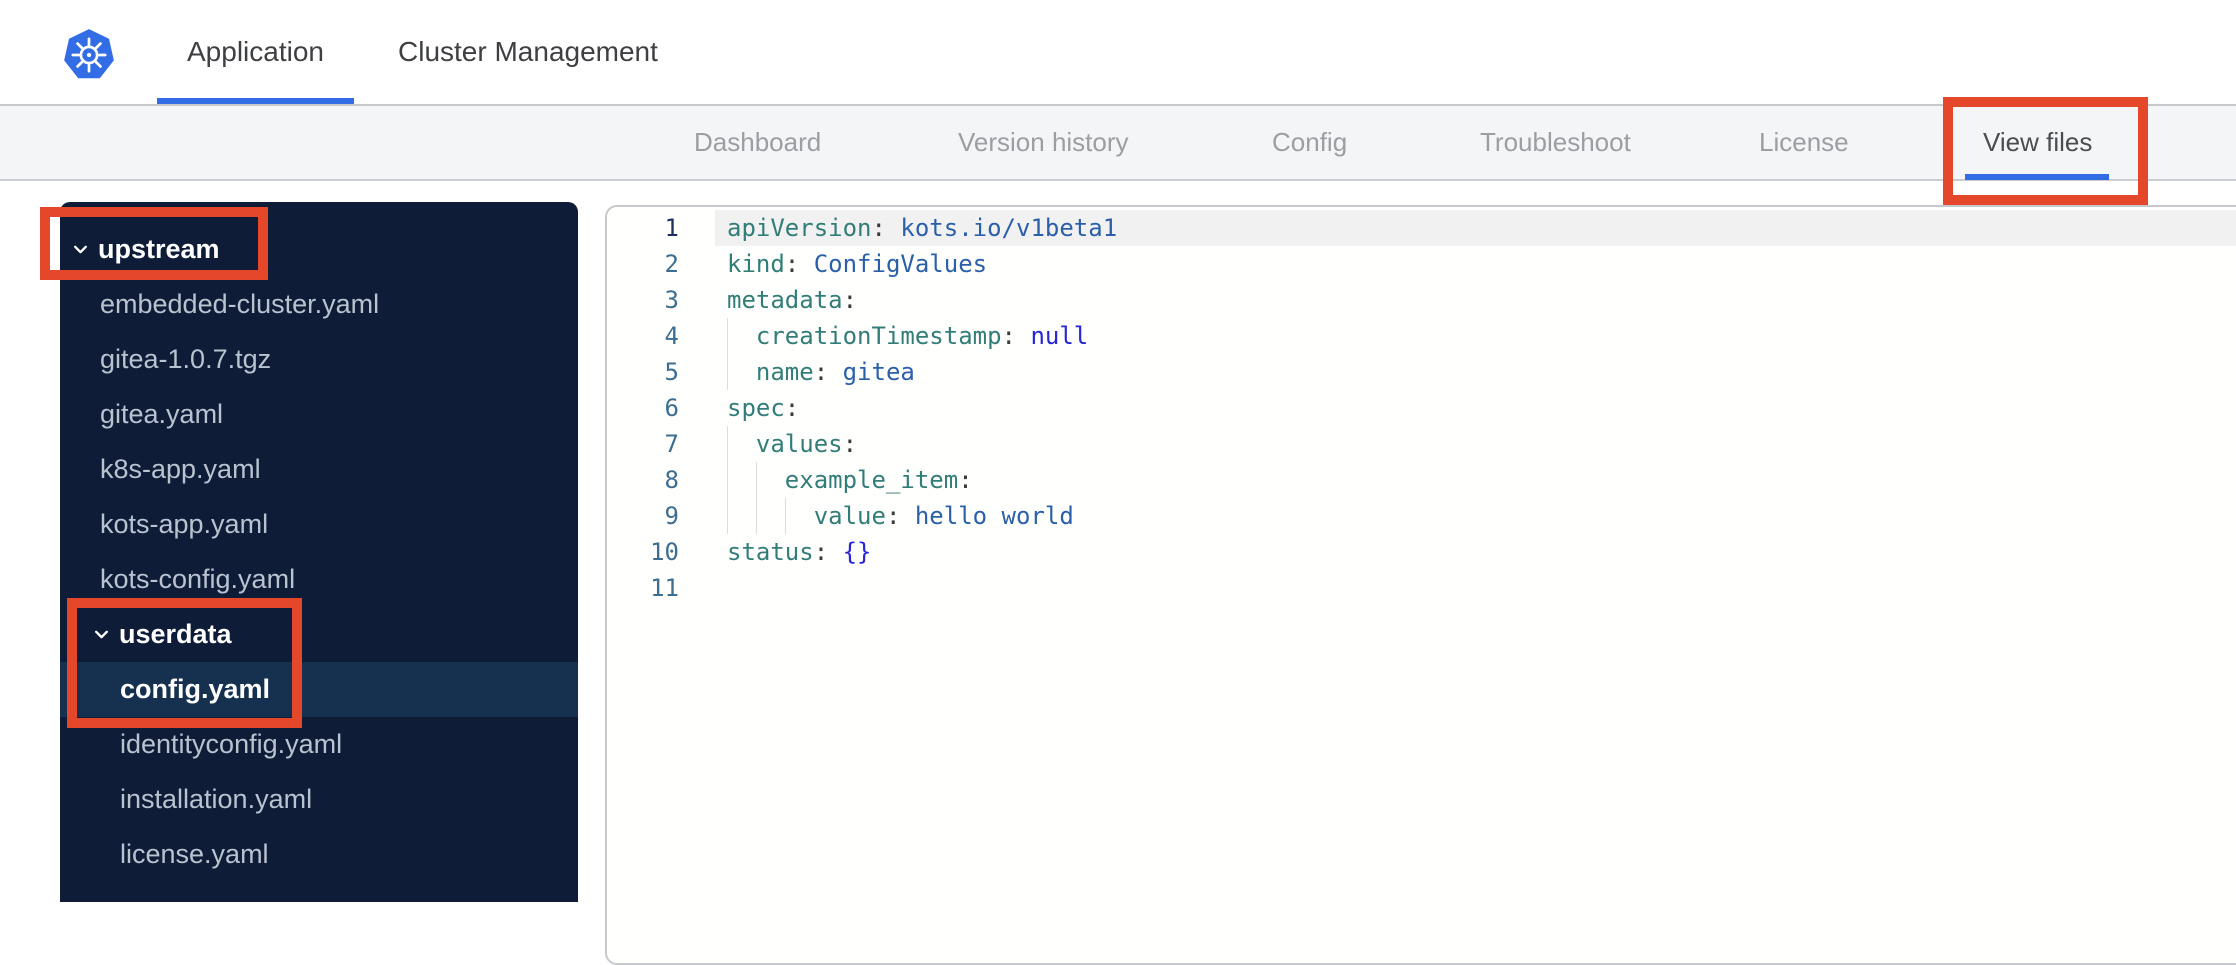  What do you see at coordinates (799, 444) in the screenshot?
I see `token-k: values` at bounding box center [799, 444].